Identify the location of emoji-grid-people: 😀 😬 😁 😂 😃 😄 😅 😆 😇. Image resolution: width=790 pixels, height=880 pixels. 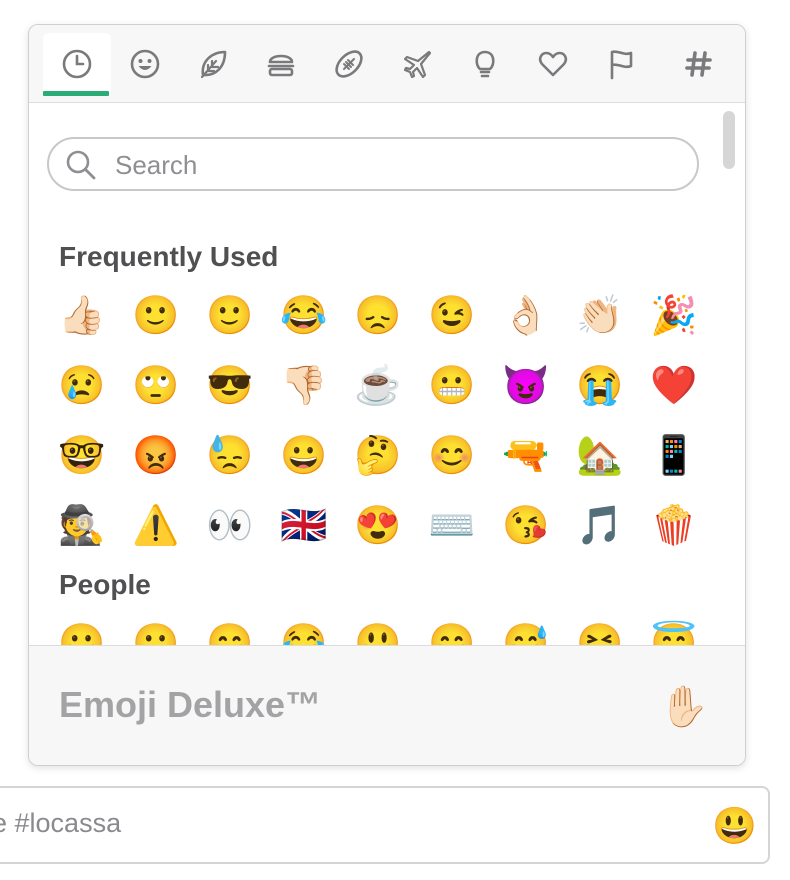
(380, 627).